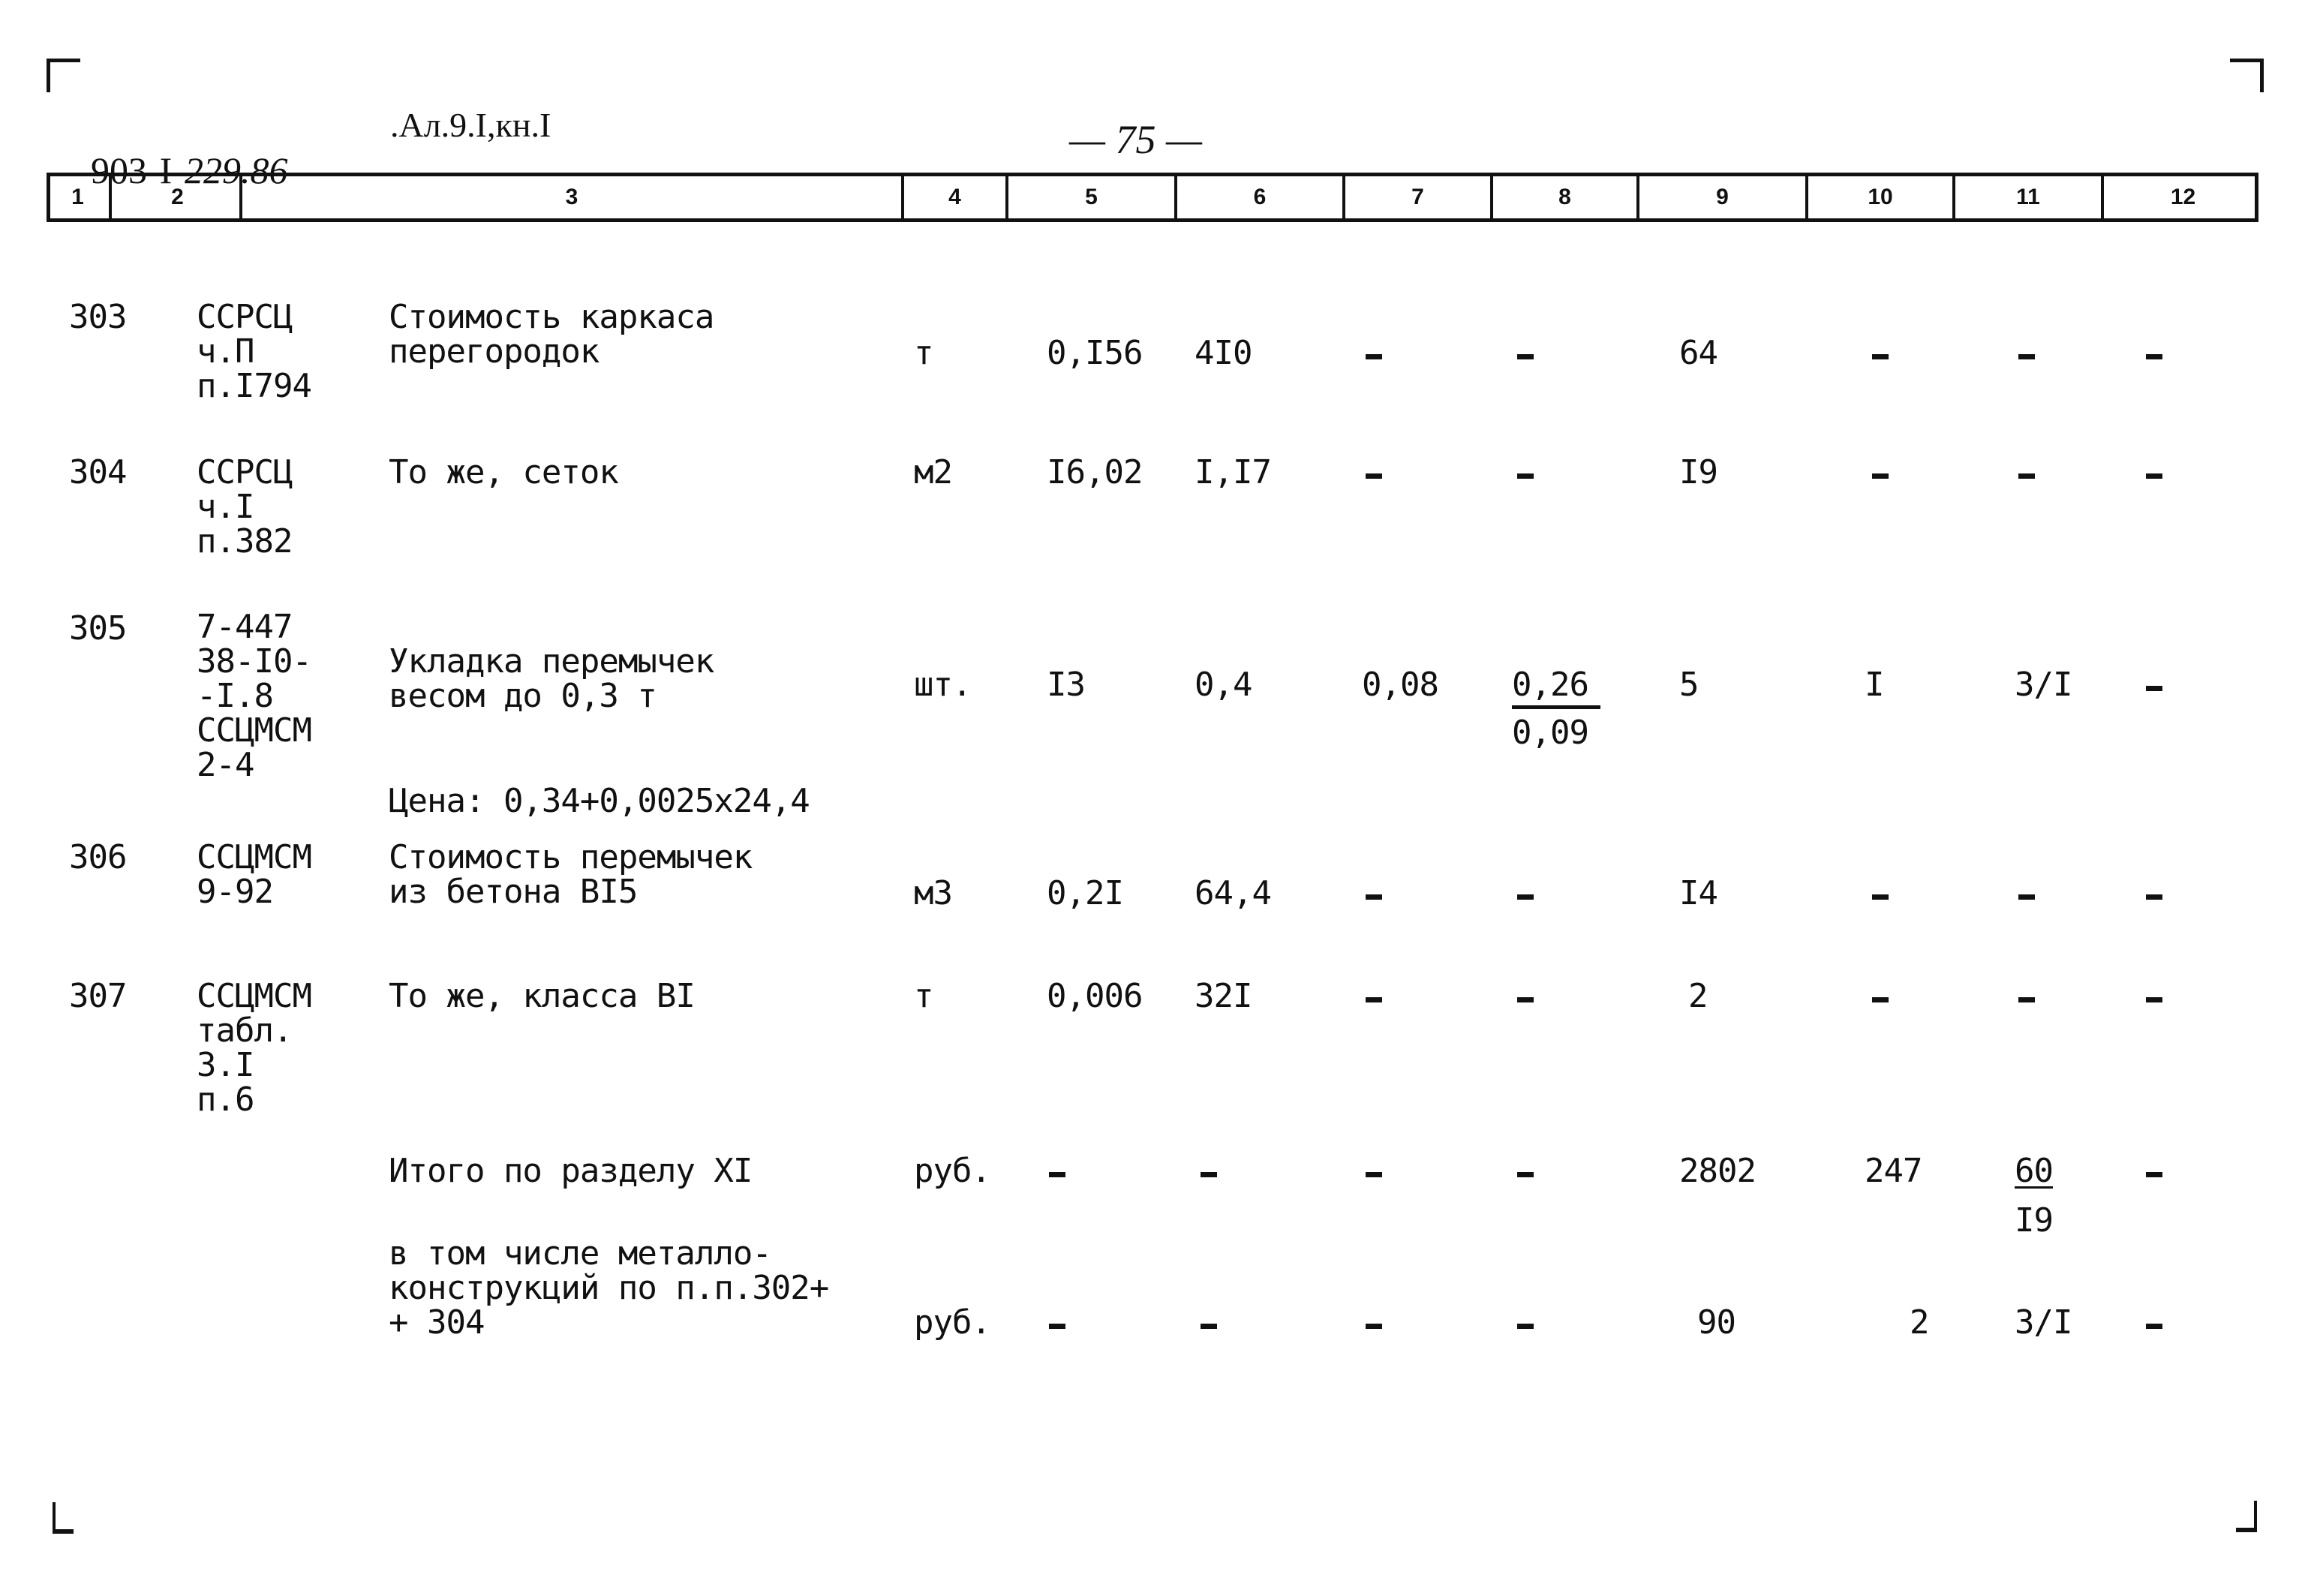 The height and width of the screenshot is (1596, 2305). I want to click on item-description-line: Стоимость перемычек, so click(571, 857).